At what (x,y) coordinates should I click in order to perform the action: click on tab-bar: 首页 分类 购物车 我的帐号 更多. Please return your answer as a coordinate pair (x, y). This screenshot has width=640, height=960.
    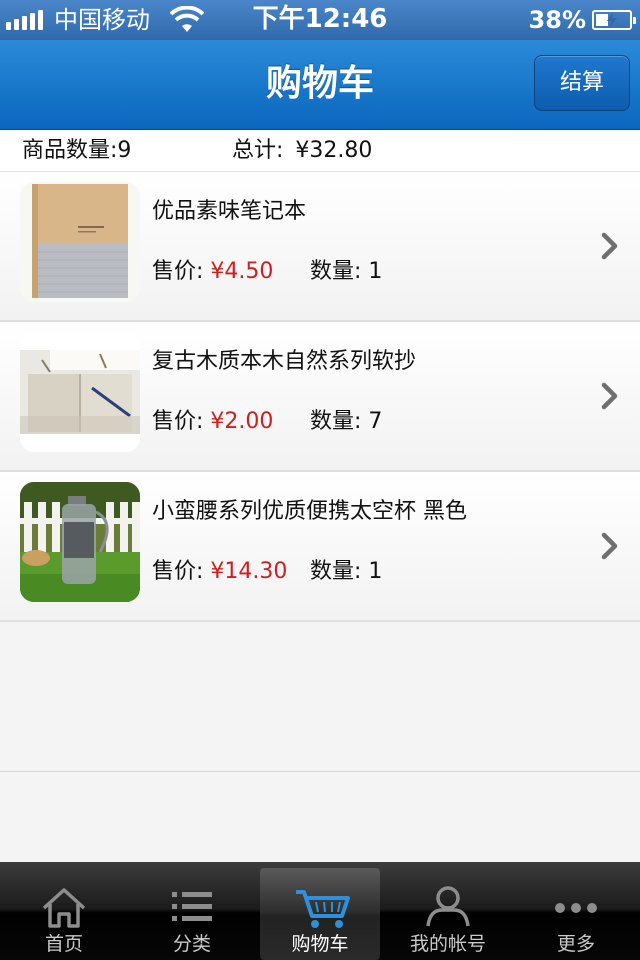
    Looking at the image, I should click on (320, 911).